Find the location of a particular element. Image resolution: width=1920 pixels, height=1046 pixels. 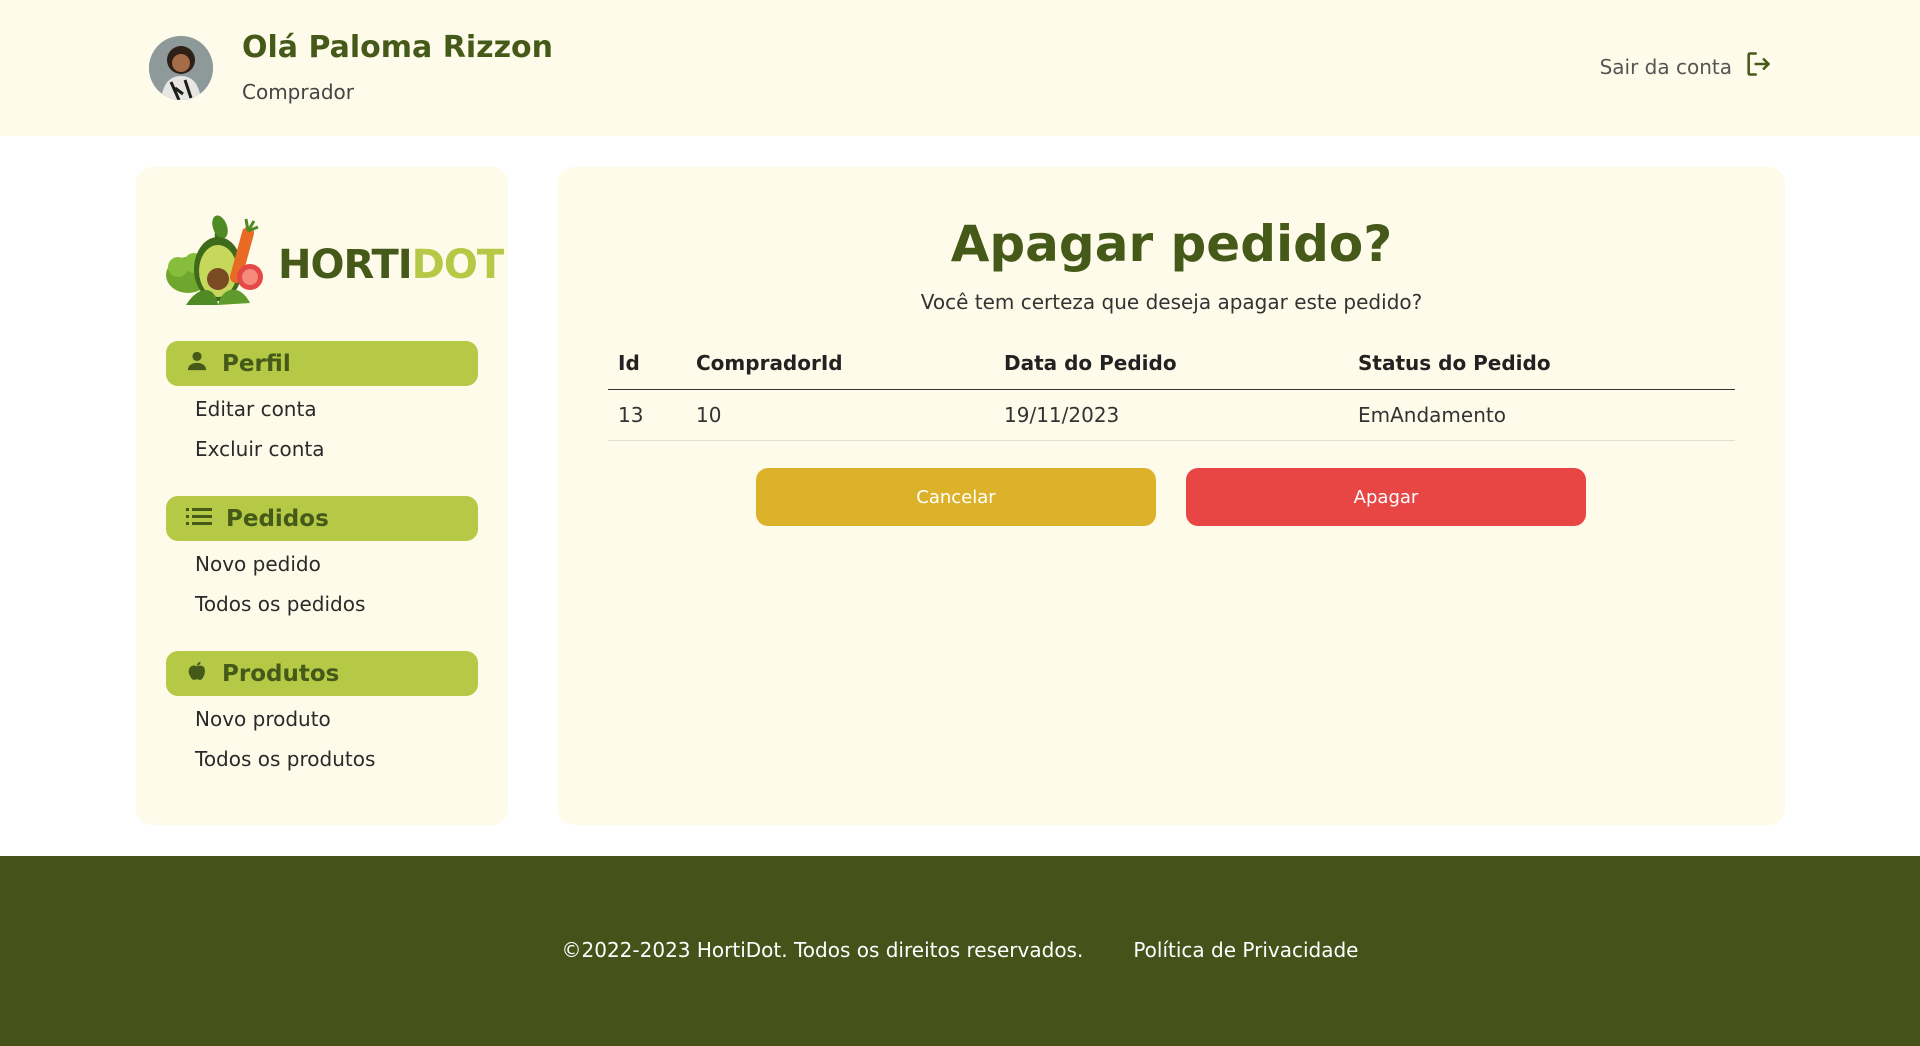

cell-data-pedido: 19/11/2023 is located at coordinates (1171, 415).